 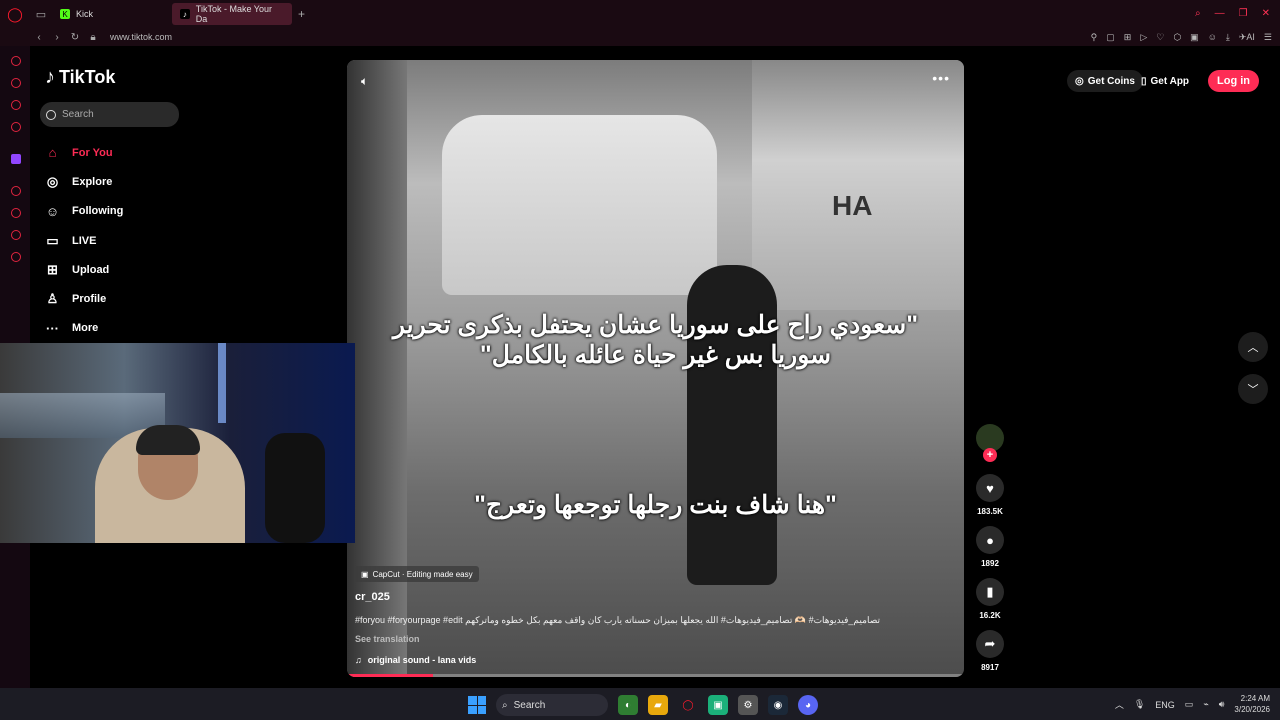 I want to click on settings-icon: ⚙, so click(x=748, y=705).